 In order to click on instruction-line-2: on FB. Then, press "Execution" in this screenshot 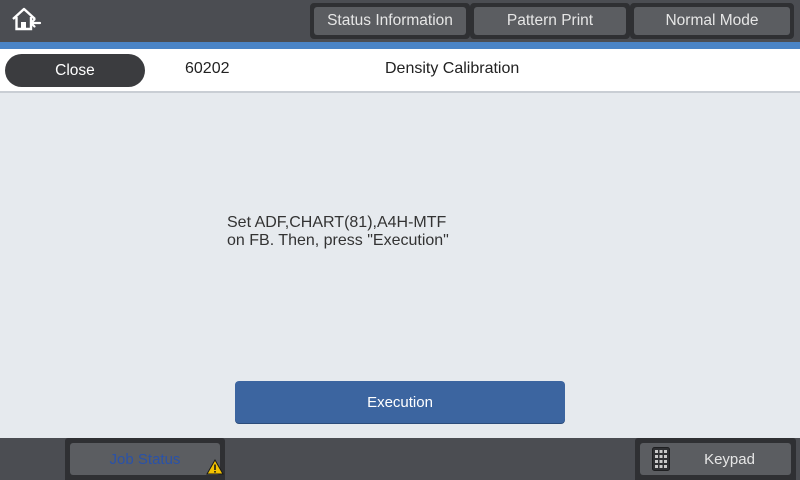, I will do `click(338, 240)`.